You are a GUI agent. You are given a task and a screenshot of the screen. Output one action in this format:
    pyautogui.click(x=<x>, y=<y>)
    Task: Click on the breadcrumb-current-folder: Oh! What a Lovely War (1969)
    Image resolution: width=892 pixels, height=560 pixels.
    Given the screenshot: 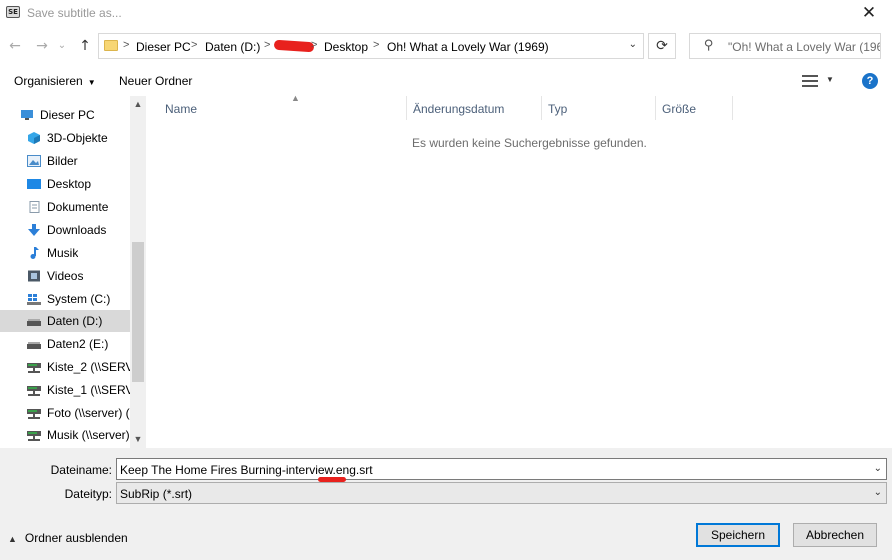 What is the action you would take?
    pyautogui.click(x=468, y=47)
    